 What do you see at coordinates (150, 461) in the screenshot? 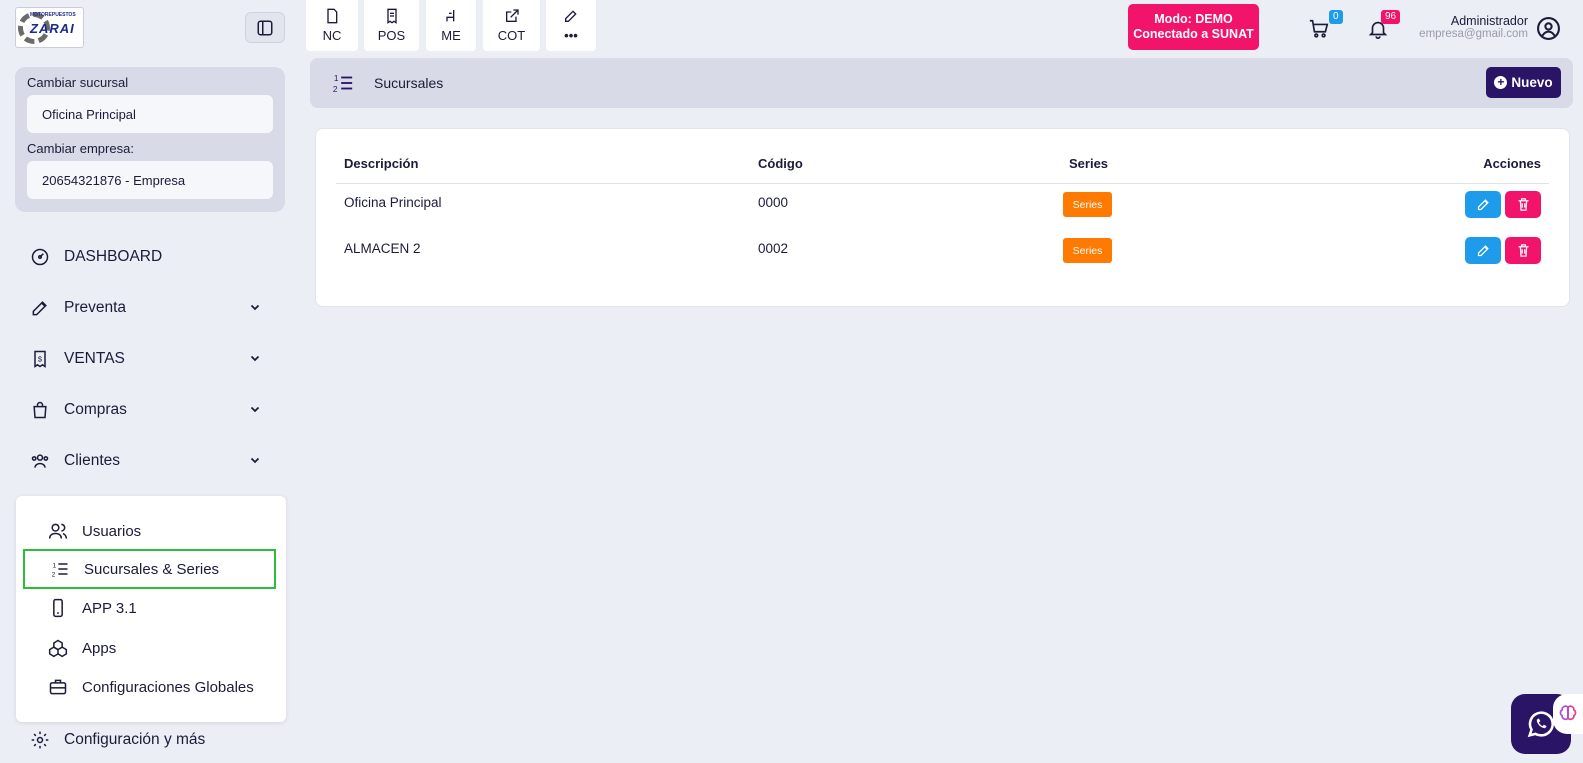
I see `sidebar-item-clientes: Clientes` at bounding box center [150, 461].